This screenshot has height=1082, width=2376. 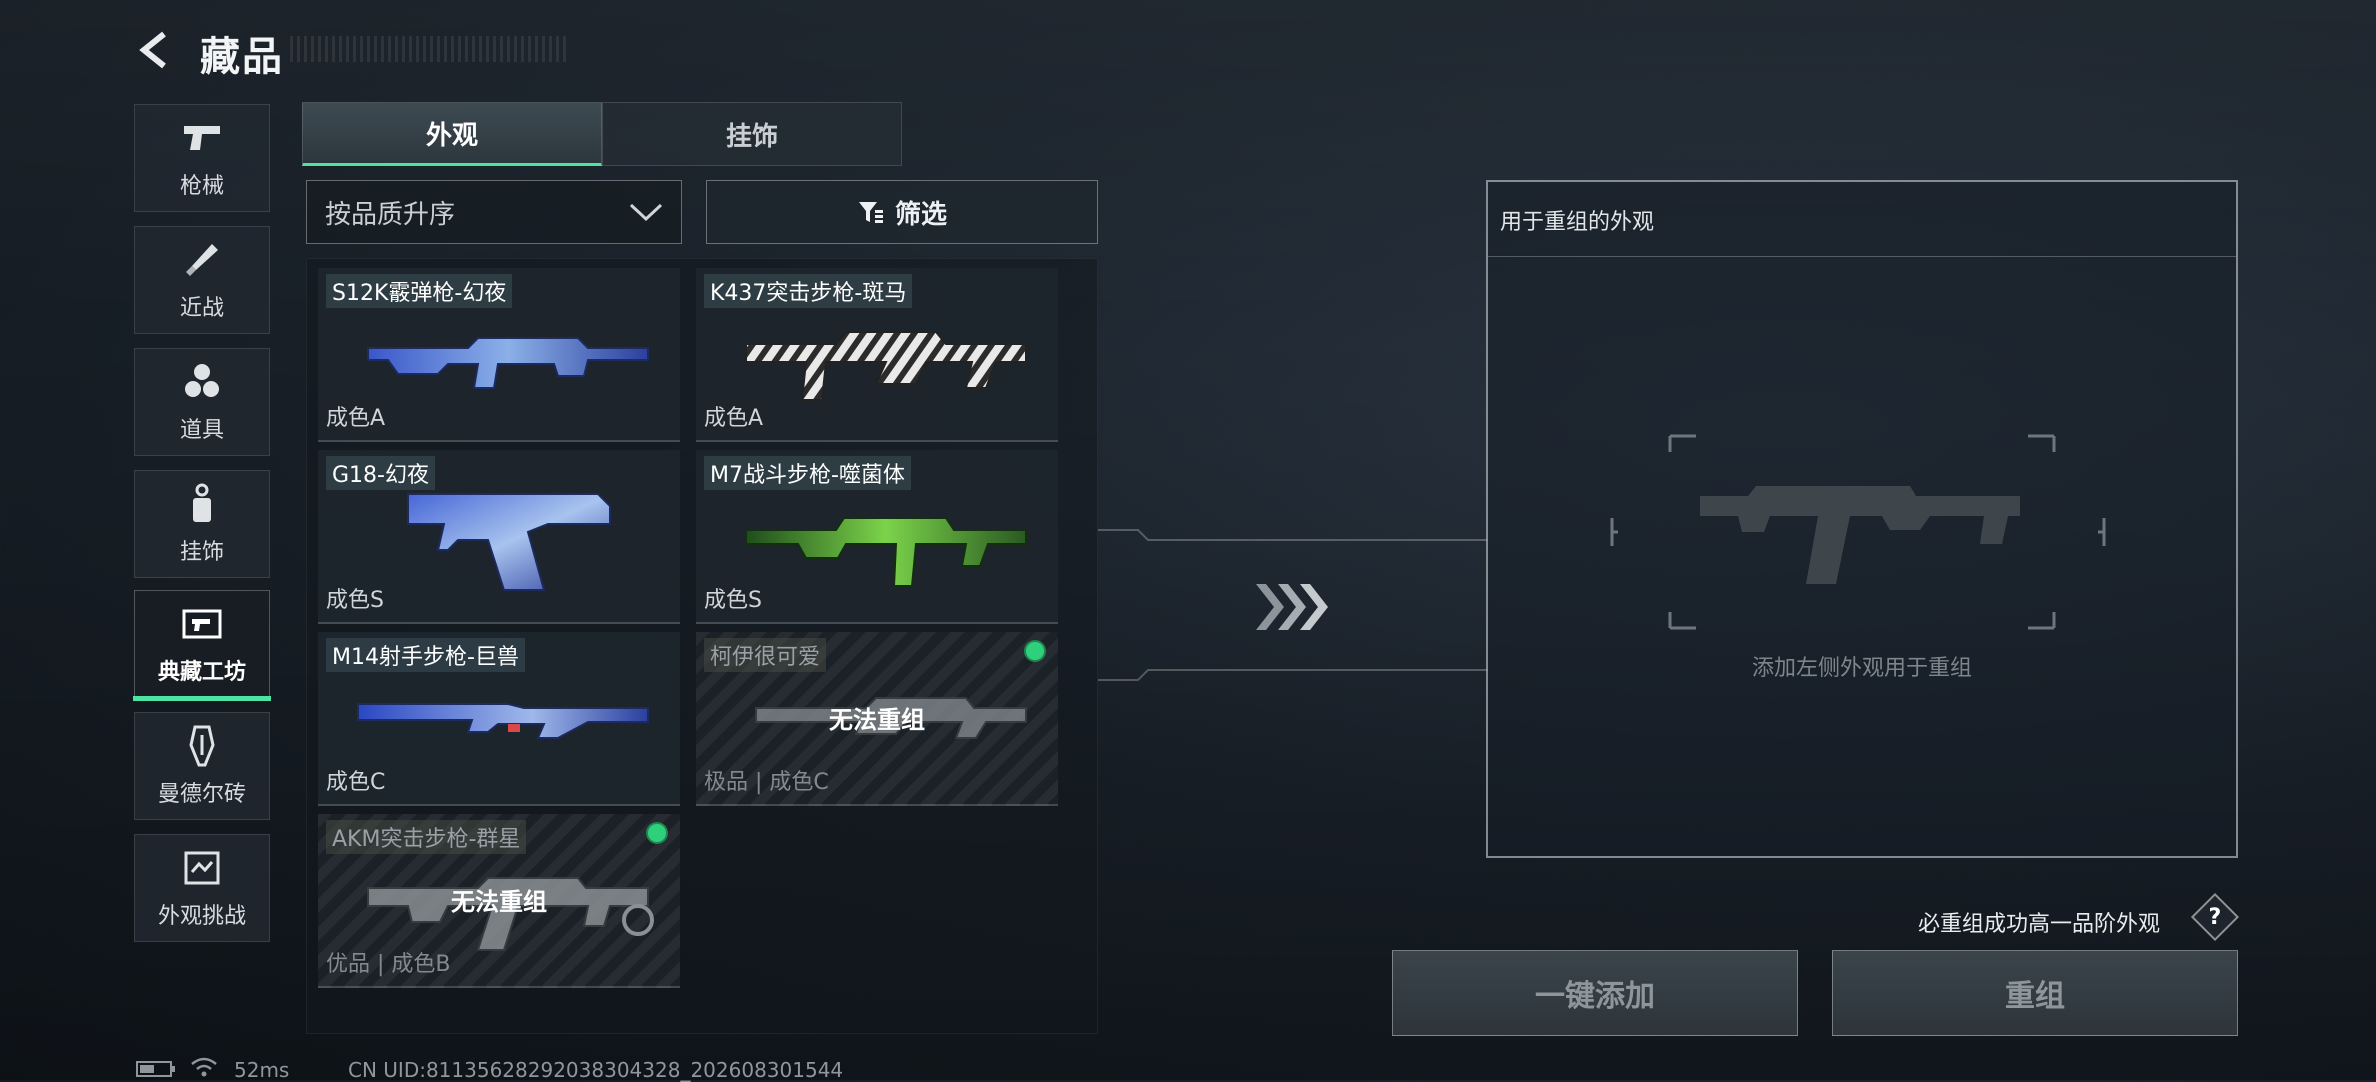 I want to click on skin-card: M7战斗步枪-噬菌体 成色S, so click(x=877, y=537).